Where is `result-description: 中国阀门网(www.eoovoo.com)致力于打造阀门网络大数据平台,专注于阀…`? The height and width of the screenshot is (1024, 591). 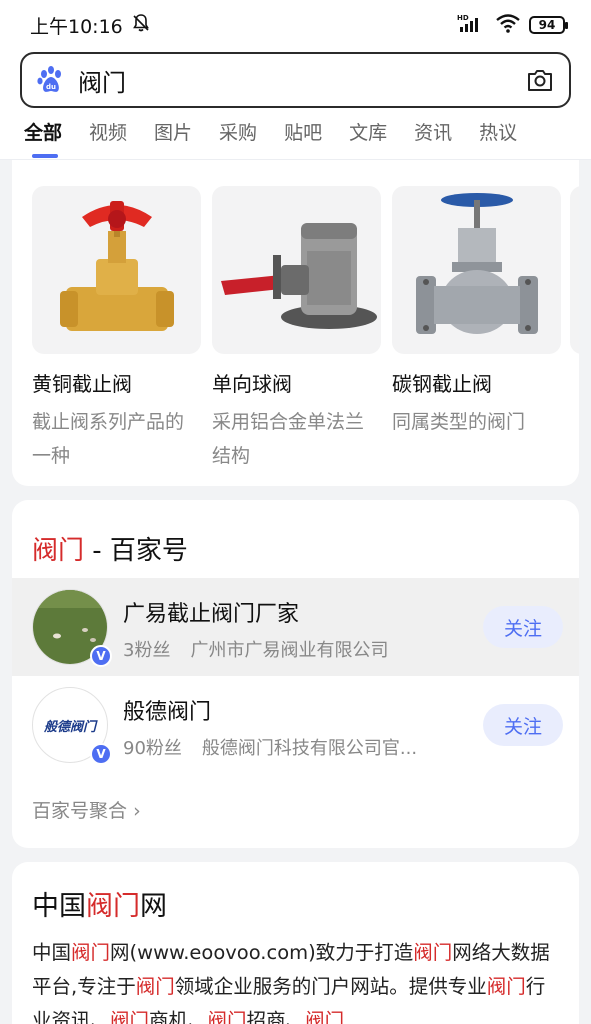
result-description: 中国阀门网(www.eoovoo.com)致力于打造阀门网络大数据平台,专注于阀… is located at coordinates (297, 980).